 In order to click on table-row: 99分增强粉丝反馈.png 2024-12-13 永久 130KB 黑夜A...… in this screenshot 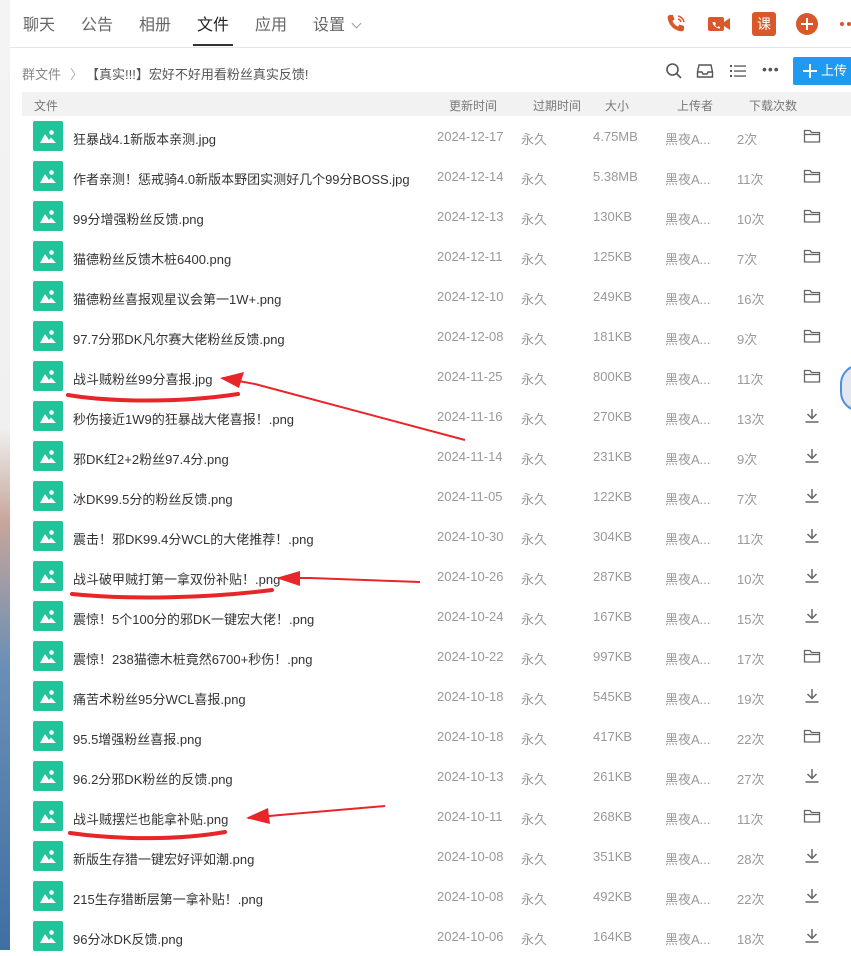, I will do `click(436, 216)`.